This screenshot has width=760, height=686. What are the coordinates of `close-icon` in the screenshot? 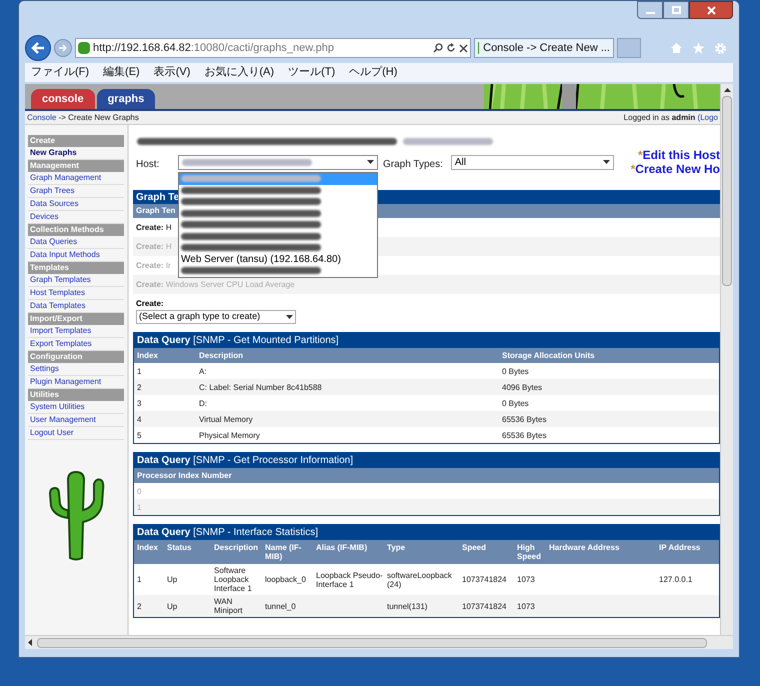 It's located at (711, 10).